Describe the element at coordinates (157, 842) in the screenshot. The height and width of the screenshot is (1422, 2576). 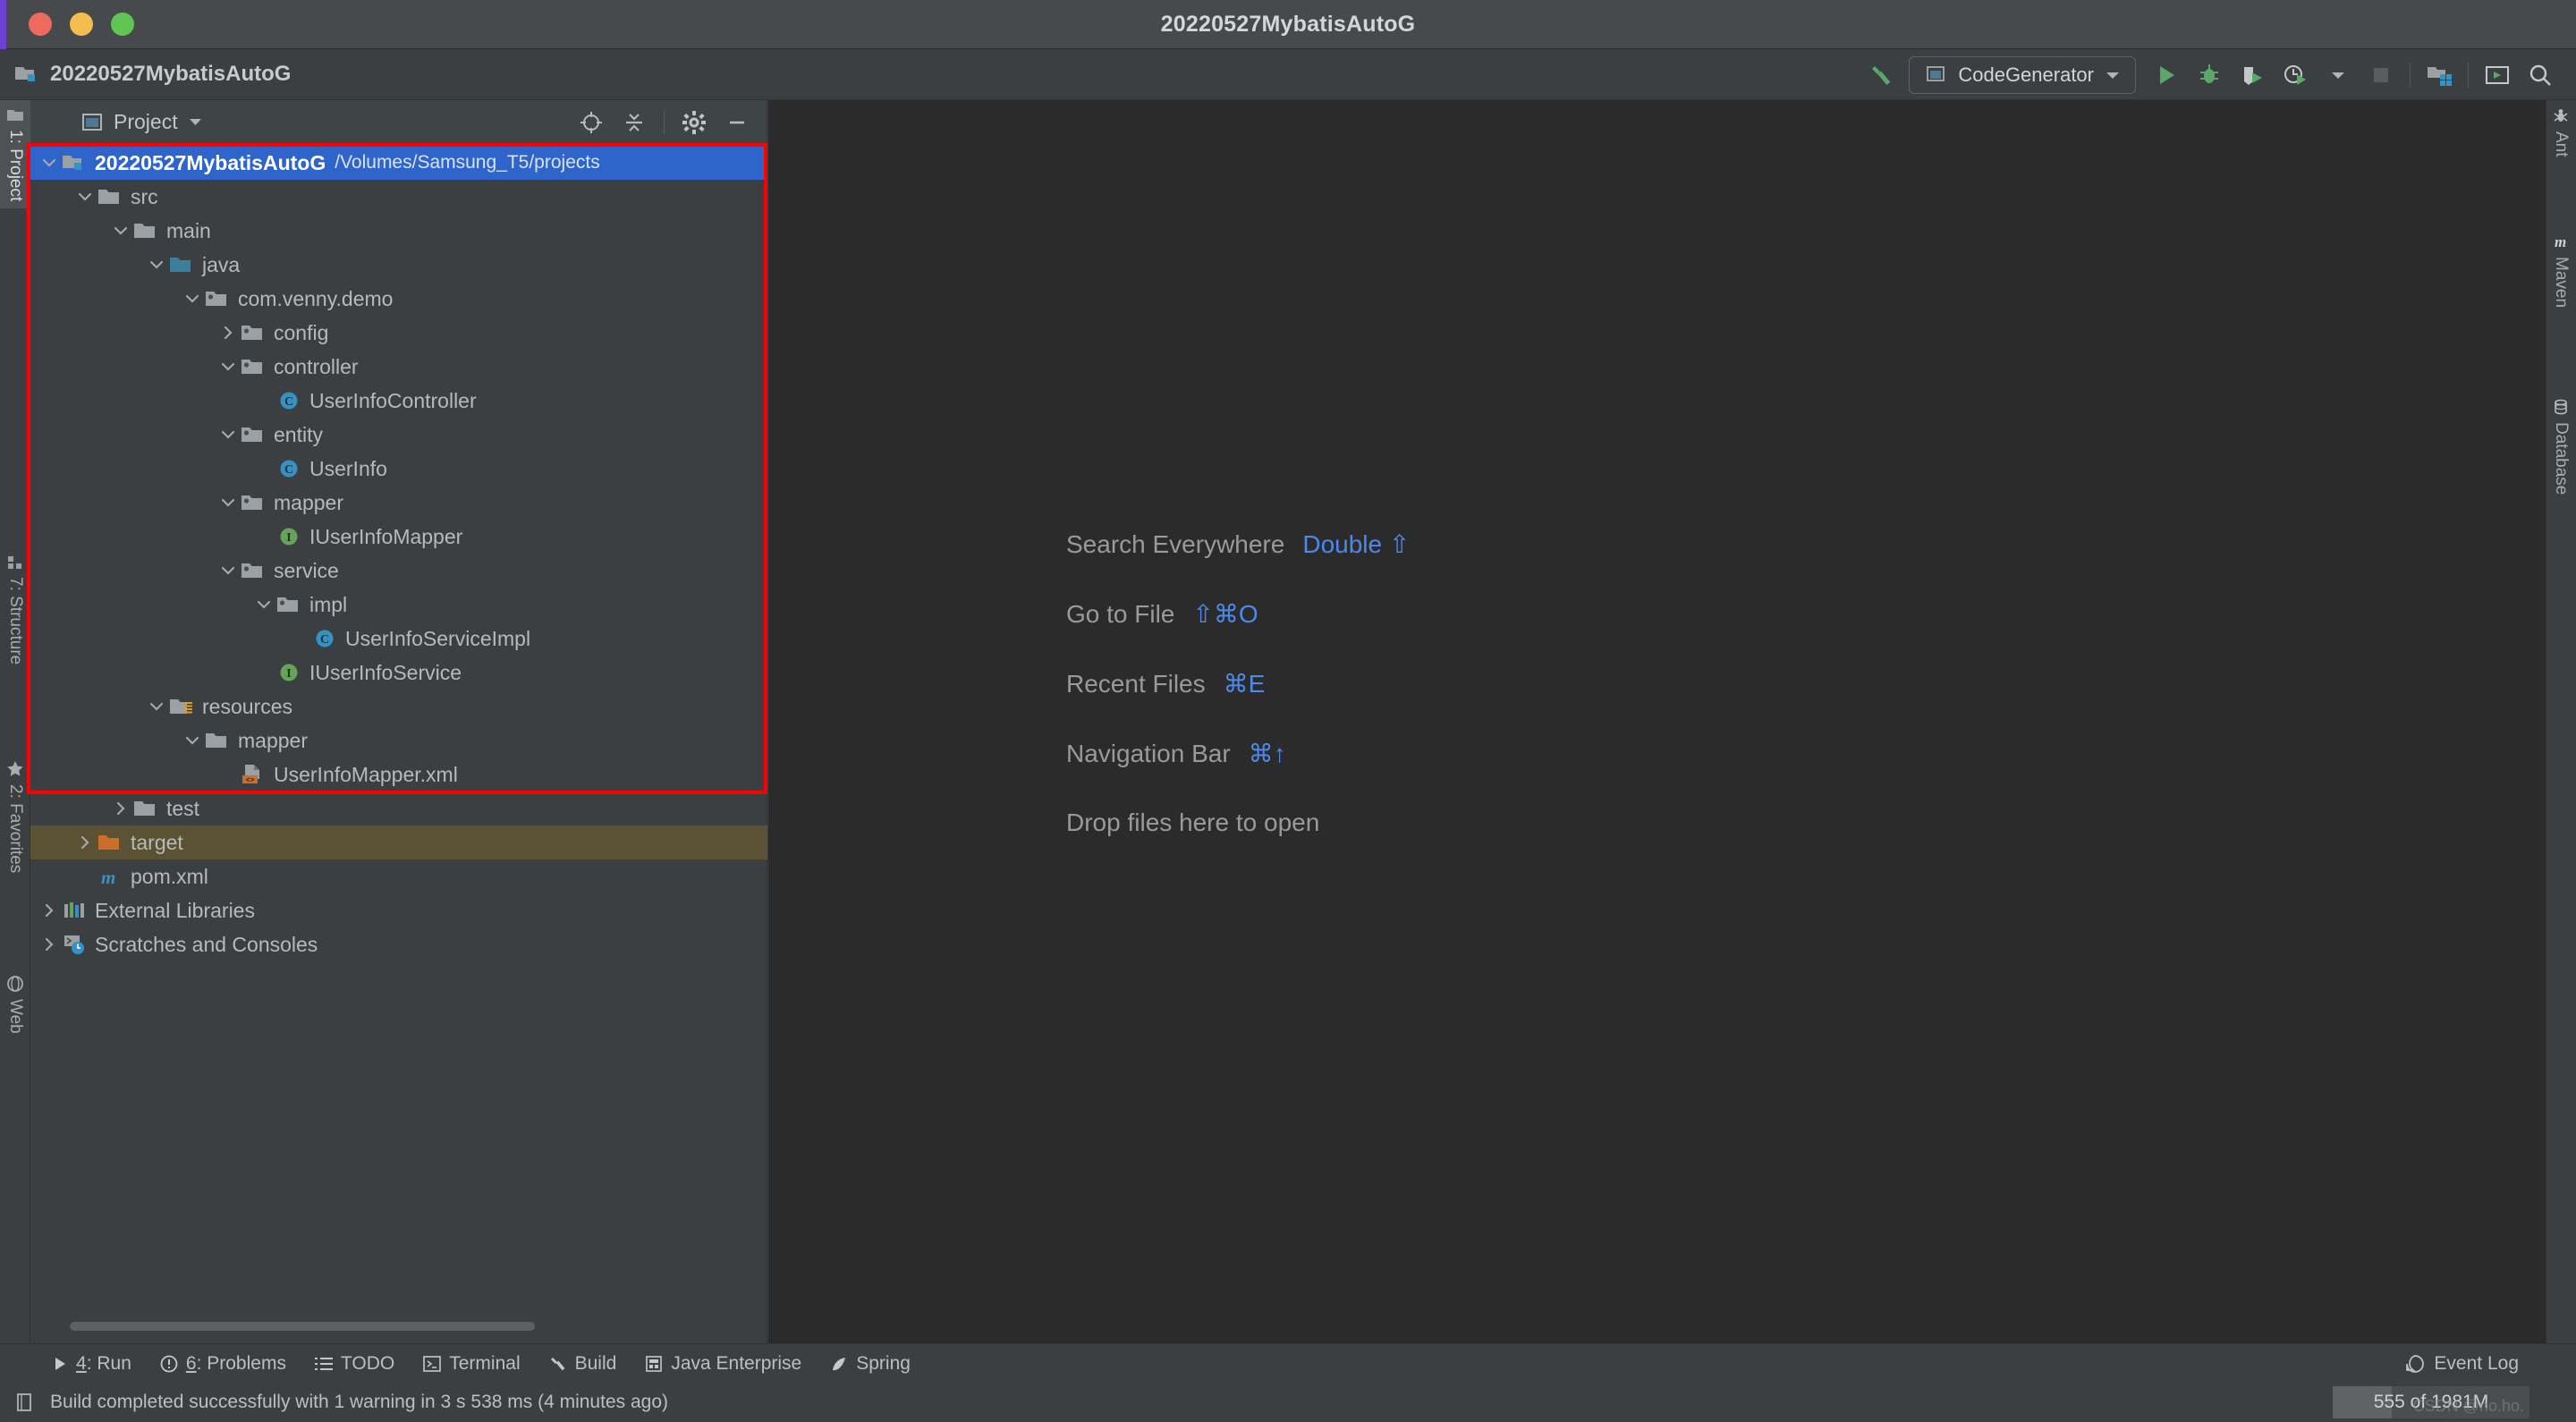
I see `tree-node-label: target` at that location.